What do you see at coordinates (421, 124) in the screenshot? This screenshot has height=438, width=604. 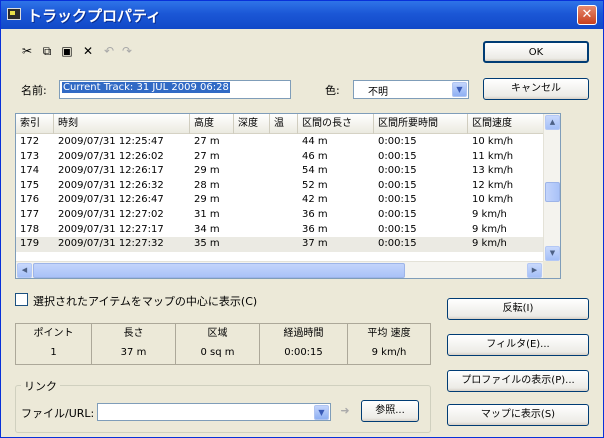 I see `column-header: 区間所要時間` at bounding box center [421, 124].